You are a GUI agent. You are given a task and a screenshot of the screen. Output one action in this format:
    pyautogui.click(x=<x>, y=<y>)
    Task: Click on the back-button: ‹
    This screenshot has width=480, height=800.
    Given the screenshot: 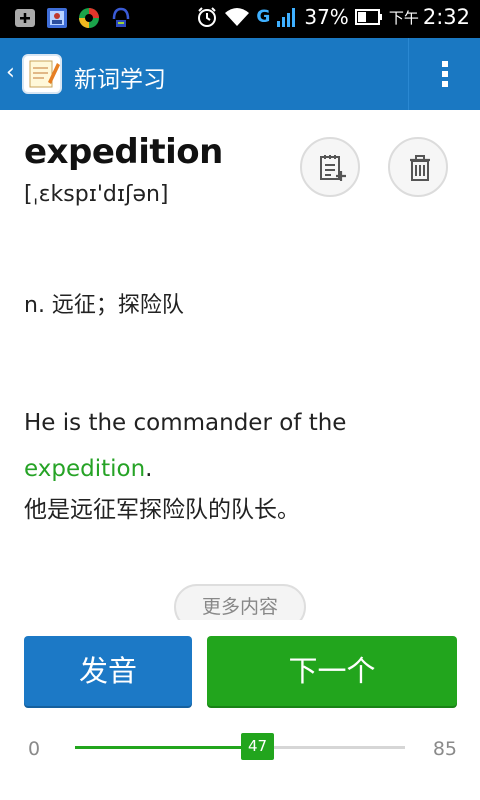 What is the action you would take?
    pyautogui.click(x=36, y=74)
    